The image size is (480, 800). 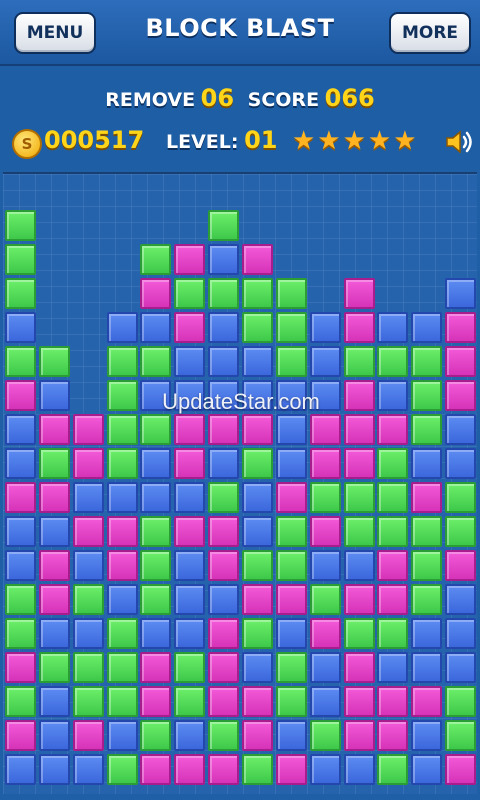 What do you see at coordinates (459, 142) in the screenshot?
I see `speaker-icon` at bounding box center [459, 142].